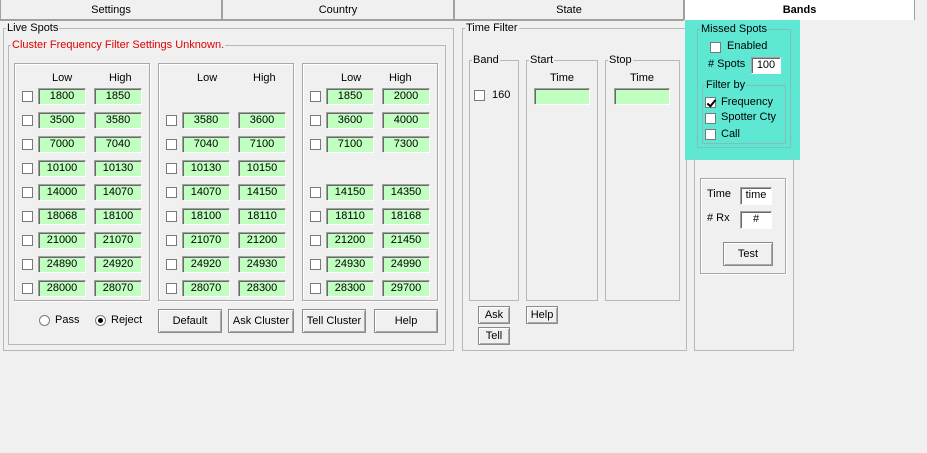  Describe the element at coordinates (715, 47) in the screenshot. I see `enabled-checkbox` at that location.